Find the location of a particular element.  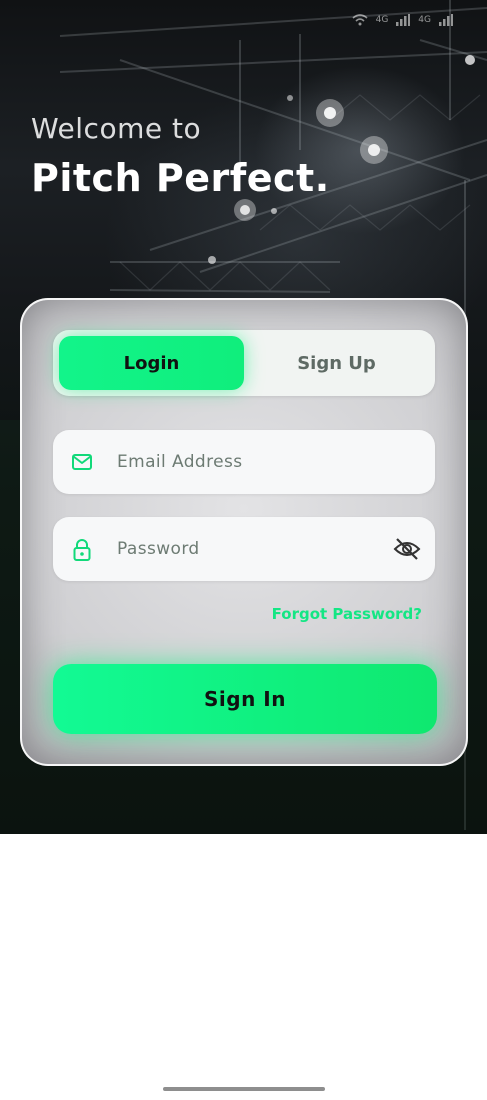

auth-tab-switcher: Login Sign Up is located at coordinates (244, 363).